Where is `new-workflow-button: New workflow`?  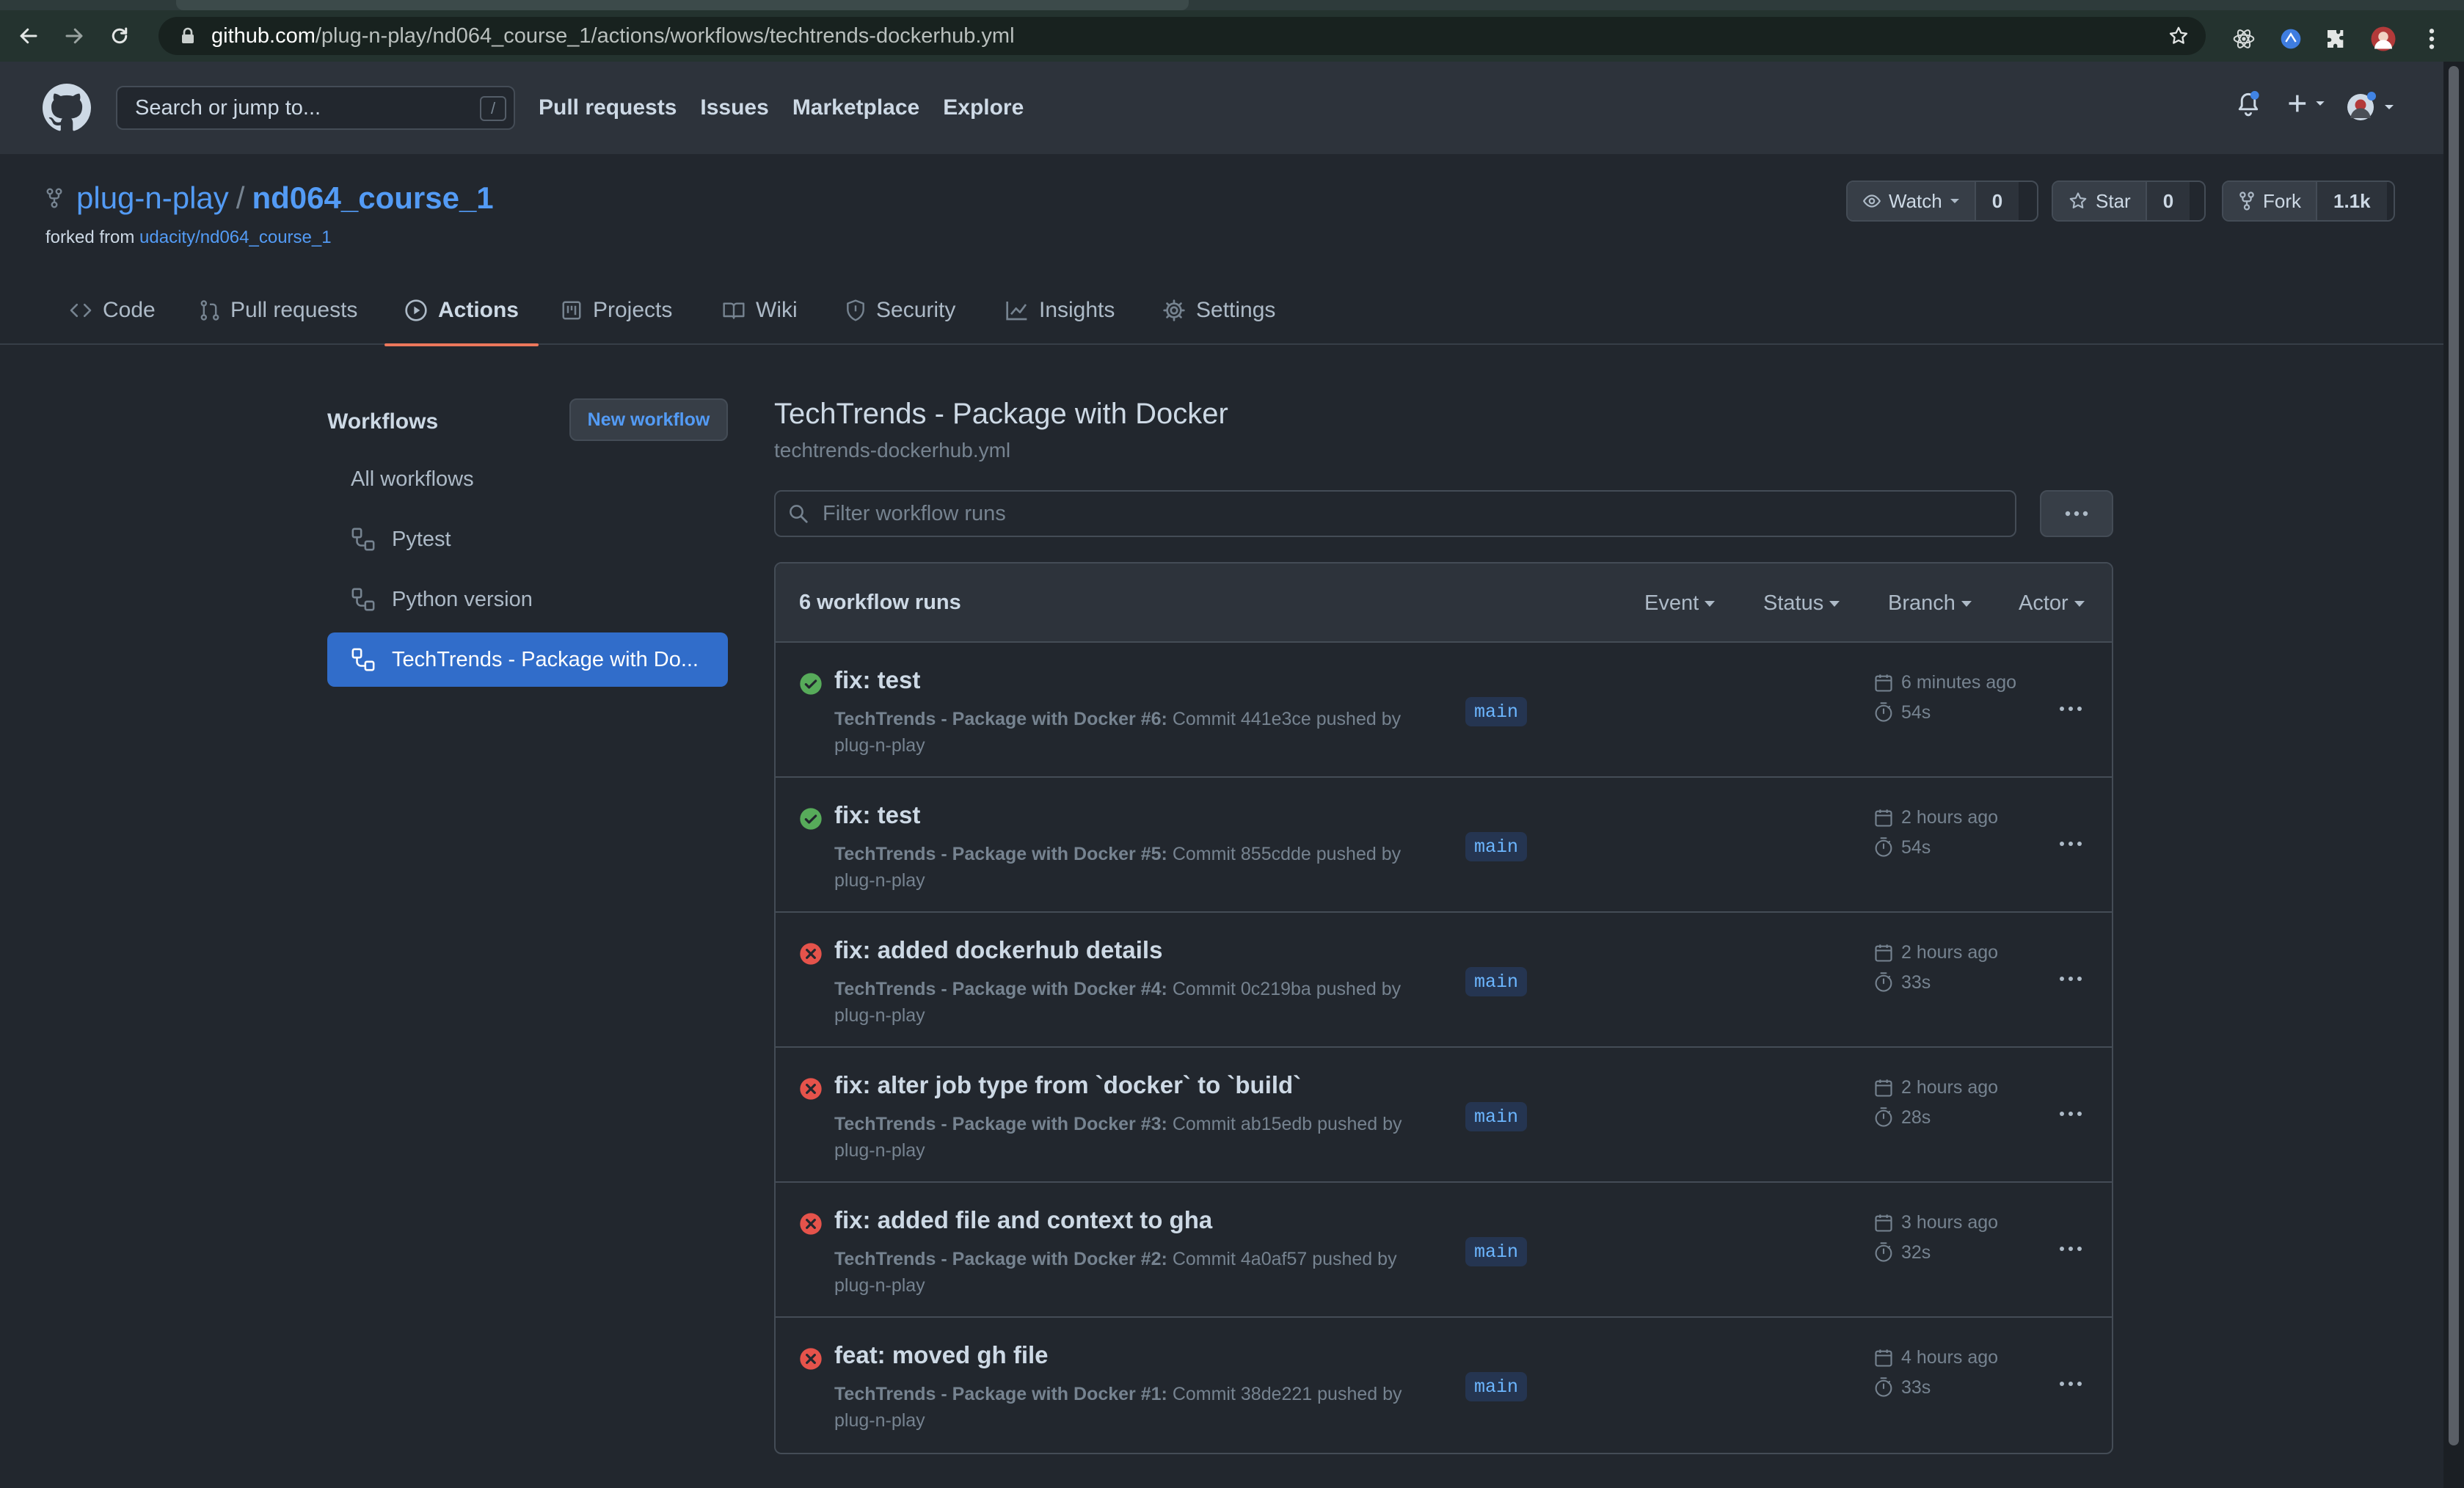 new-workflow-button: New workflow is located at coordinates (648, 419).